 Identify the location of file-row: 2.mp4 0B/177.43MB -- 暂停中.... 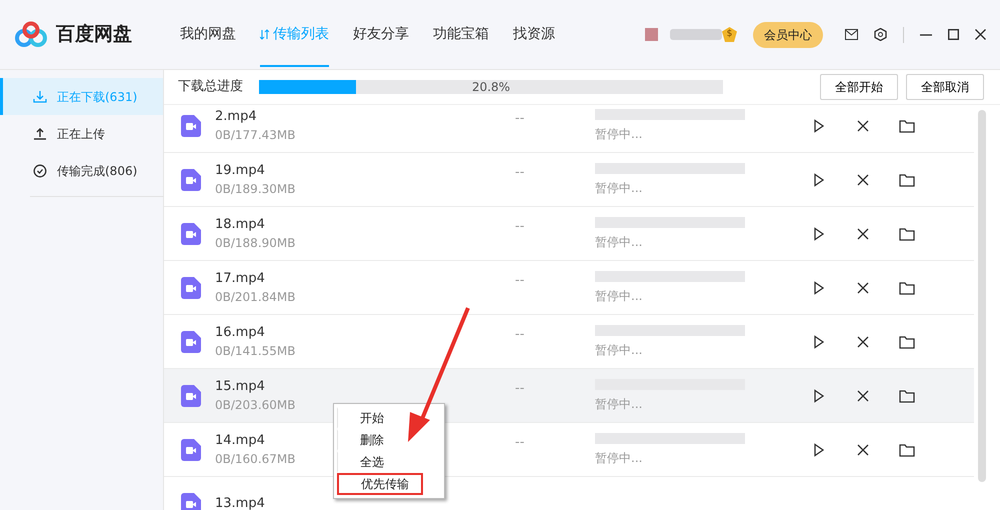
(569, 129).